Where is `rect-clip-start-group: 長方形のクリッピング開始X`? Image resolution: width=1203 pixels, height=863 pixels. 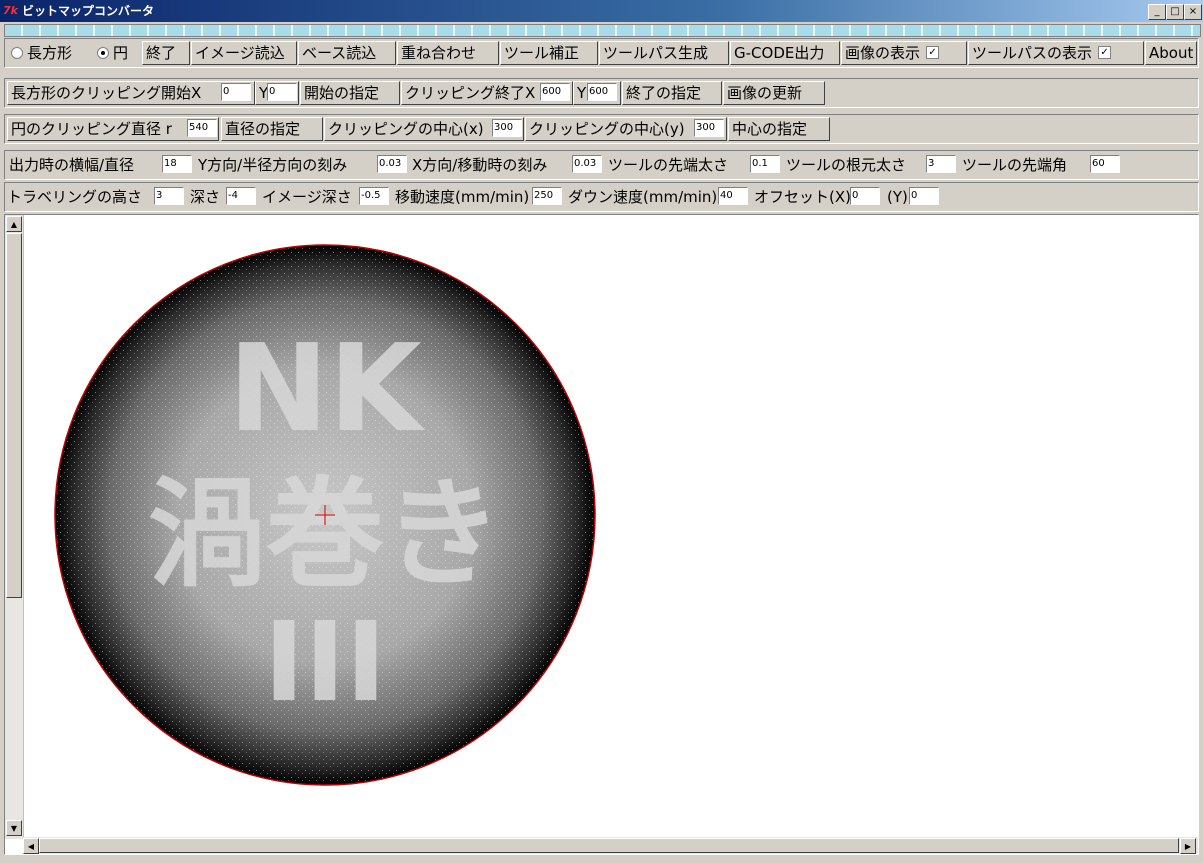
rect-clip-start-group: 長方形のクリッピング開始X is located at coordinates (131, 93).